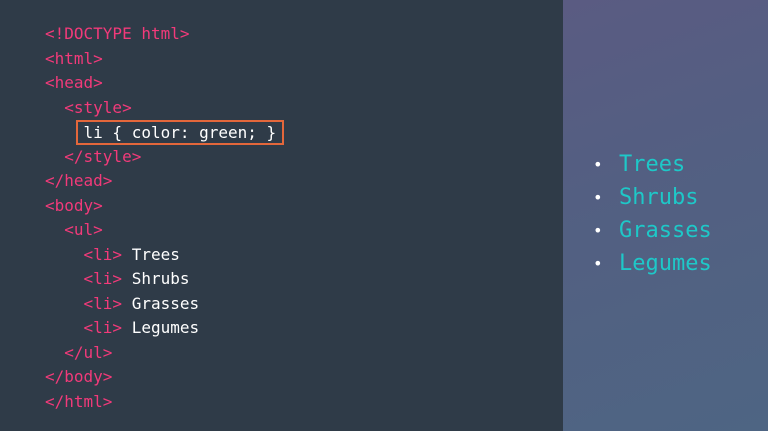 The height and width of the screenshot is (431, 768). I want to click on html-close-tag: </html>, so click(79, 401).